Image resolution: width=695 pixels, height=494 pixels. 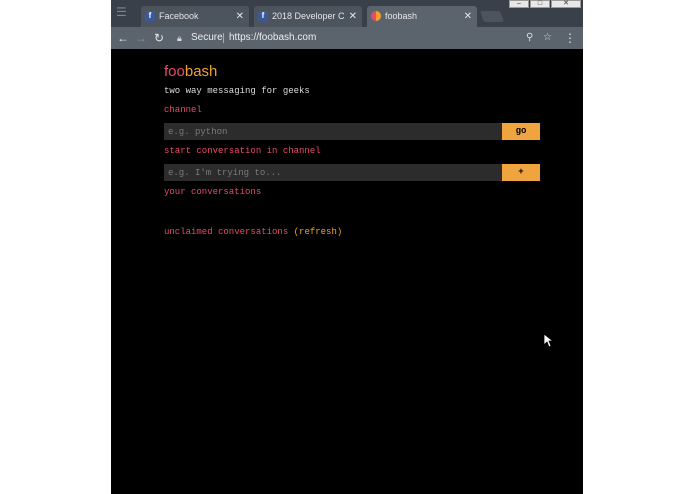 What do you see at coordinates (226, 232) in the screenshot?
I see `unclaimed-label: unclaimed conversations` at bounding box center [226, 232].